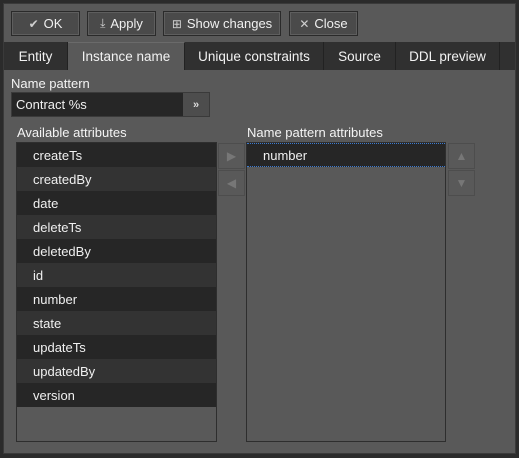  I want to click on list-item: date, so click(116, 203).